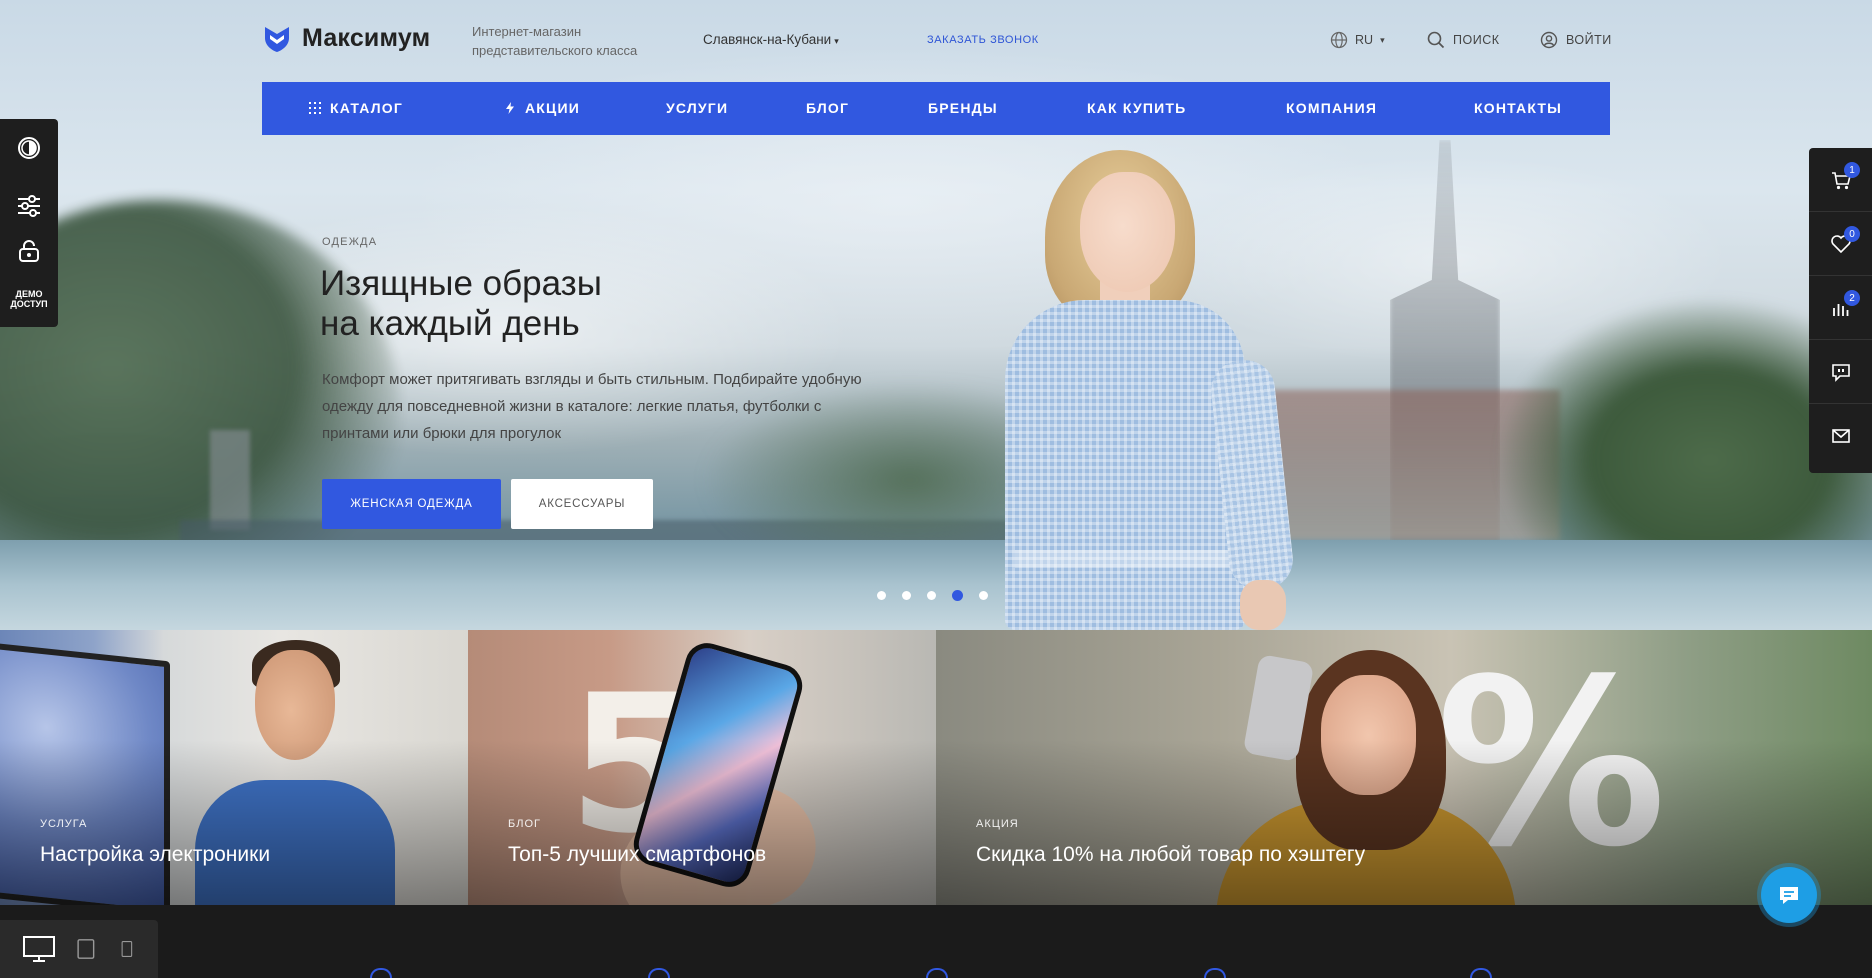  What do you see at coordinates (29, 294) in the screenshot?
I see `demo-label-line: ДЕМО` at bounding box center [29, 294].